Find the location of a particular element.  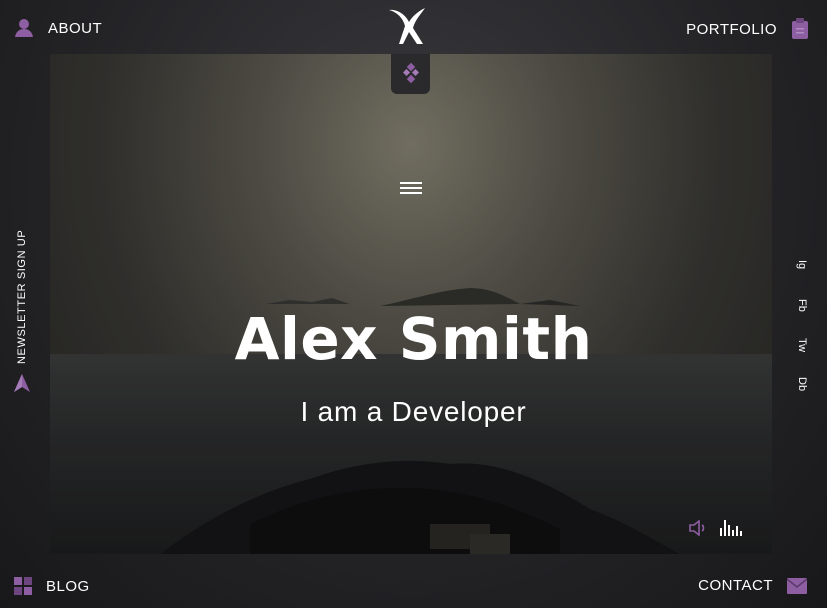

nav-contact: CONTACT is located at coordinates (752, 585).